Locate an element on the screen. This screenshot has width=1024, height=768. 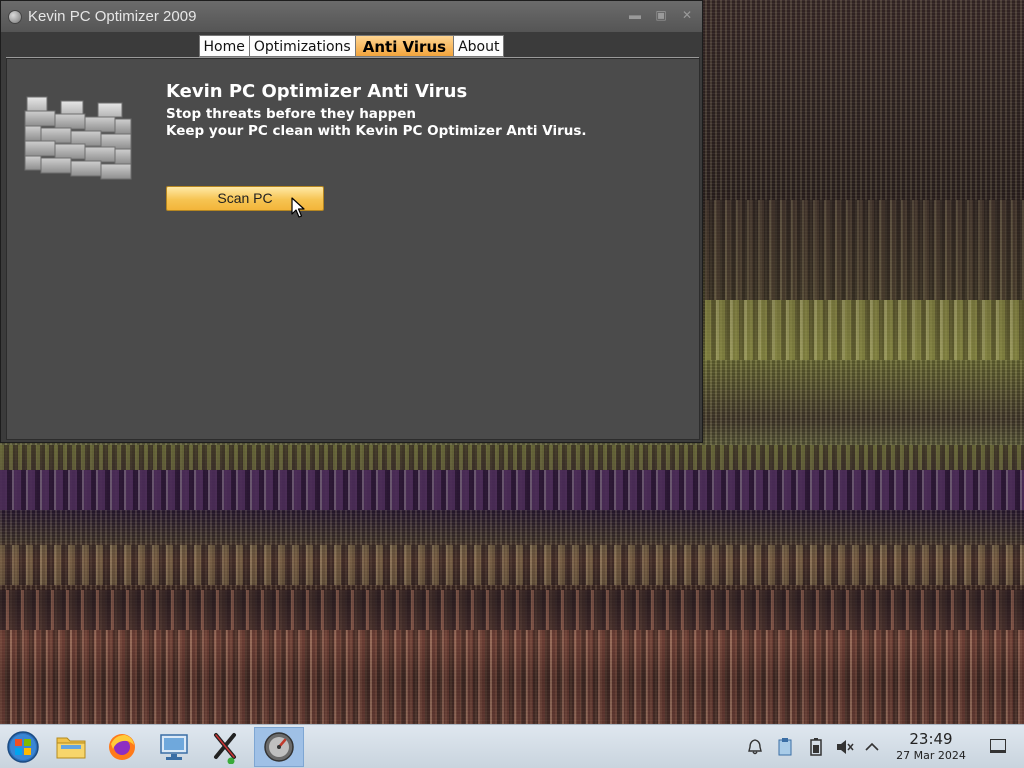
battery-icon is located at coordinates (816, 747).